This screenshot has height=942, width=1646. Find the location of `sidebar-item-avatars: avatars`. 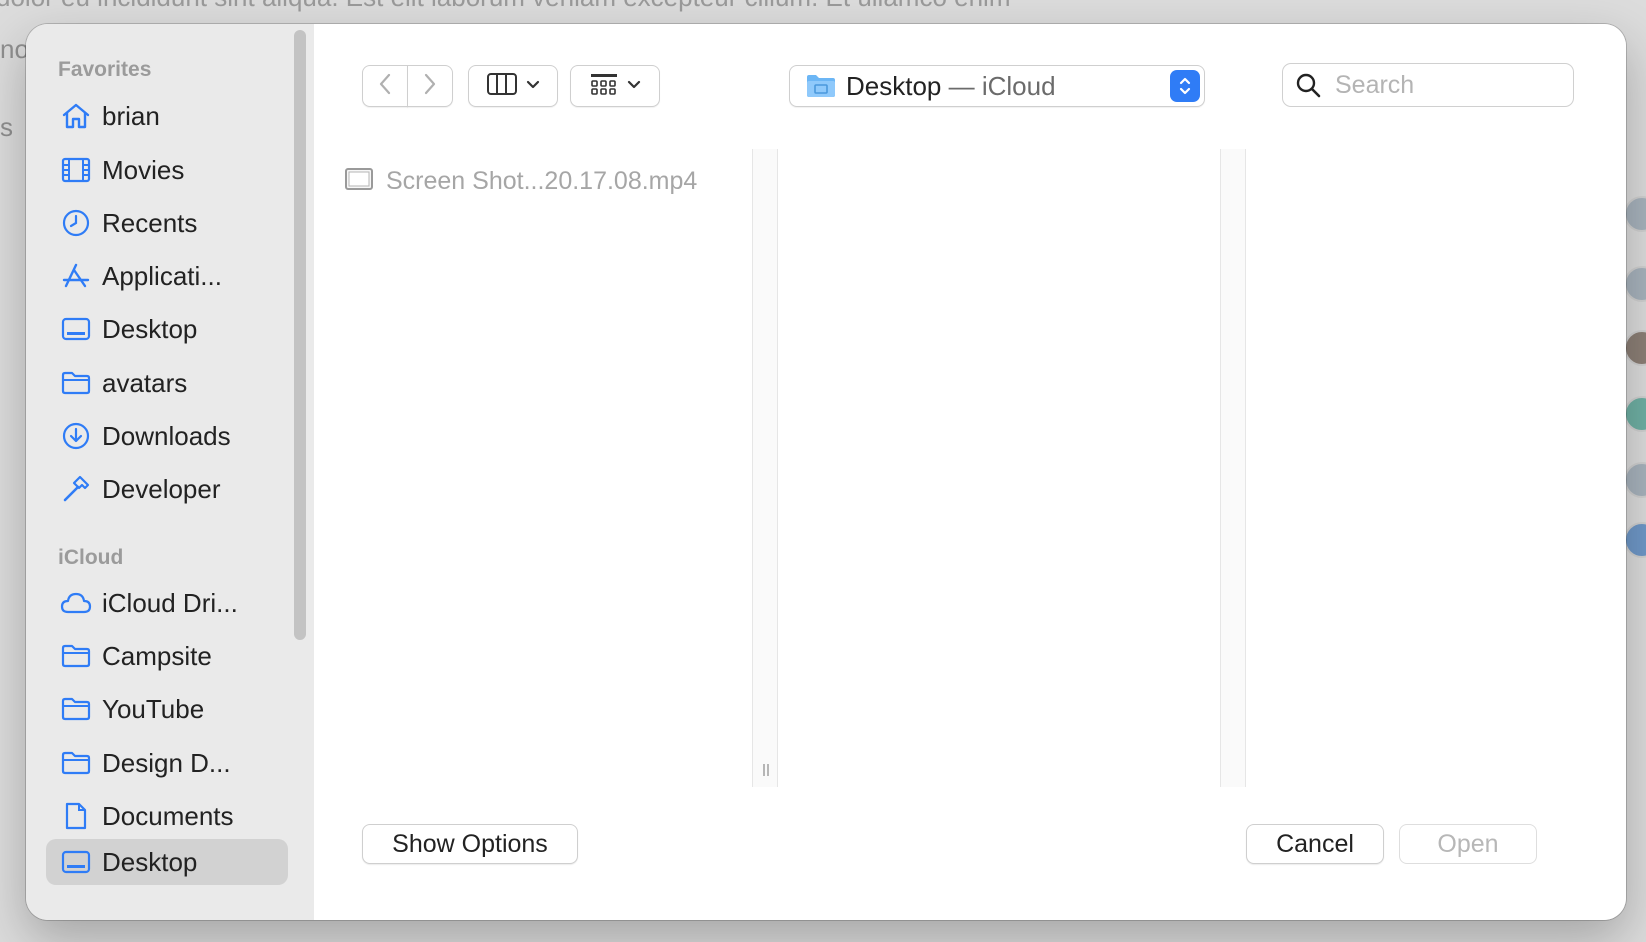

sidebar-item-avatars: avatars is located at coordinates (167, 383).